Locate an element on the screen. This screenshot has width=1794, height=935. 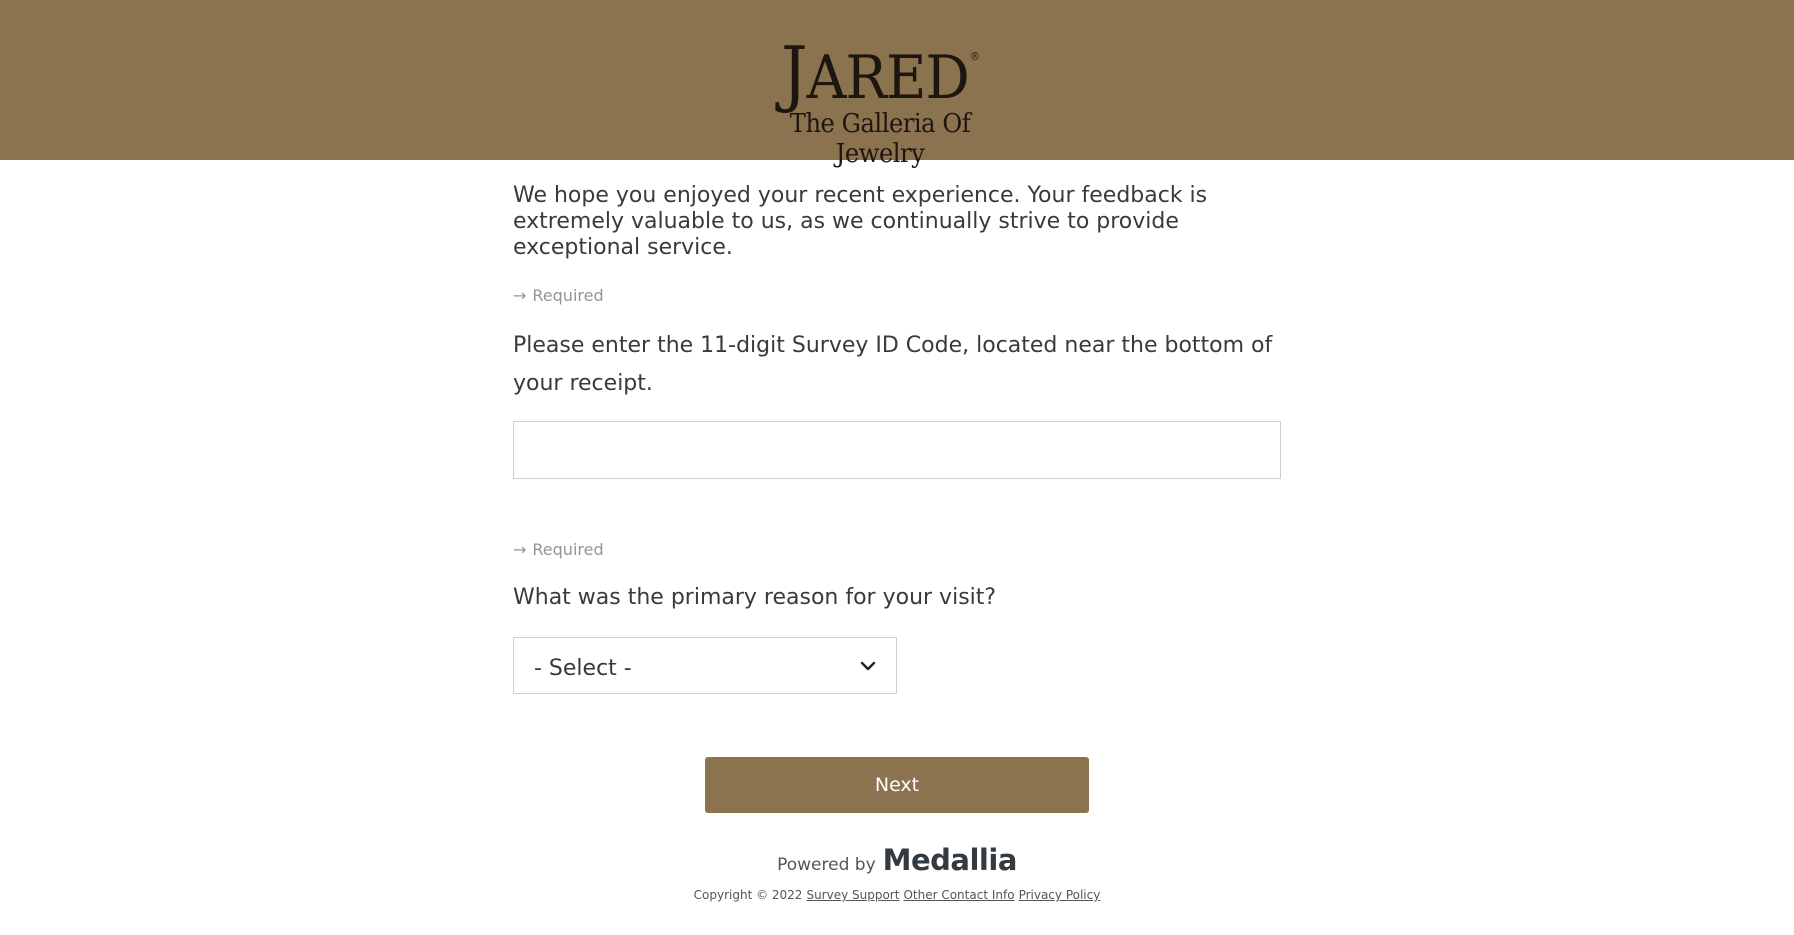
survey-id-input is located at coordinates (897, 450).